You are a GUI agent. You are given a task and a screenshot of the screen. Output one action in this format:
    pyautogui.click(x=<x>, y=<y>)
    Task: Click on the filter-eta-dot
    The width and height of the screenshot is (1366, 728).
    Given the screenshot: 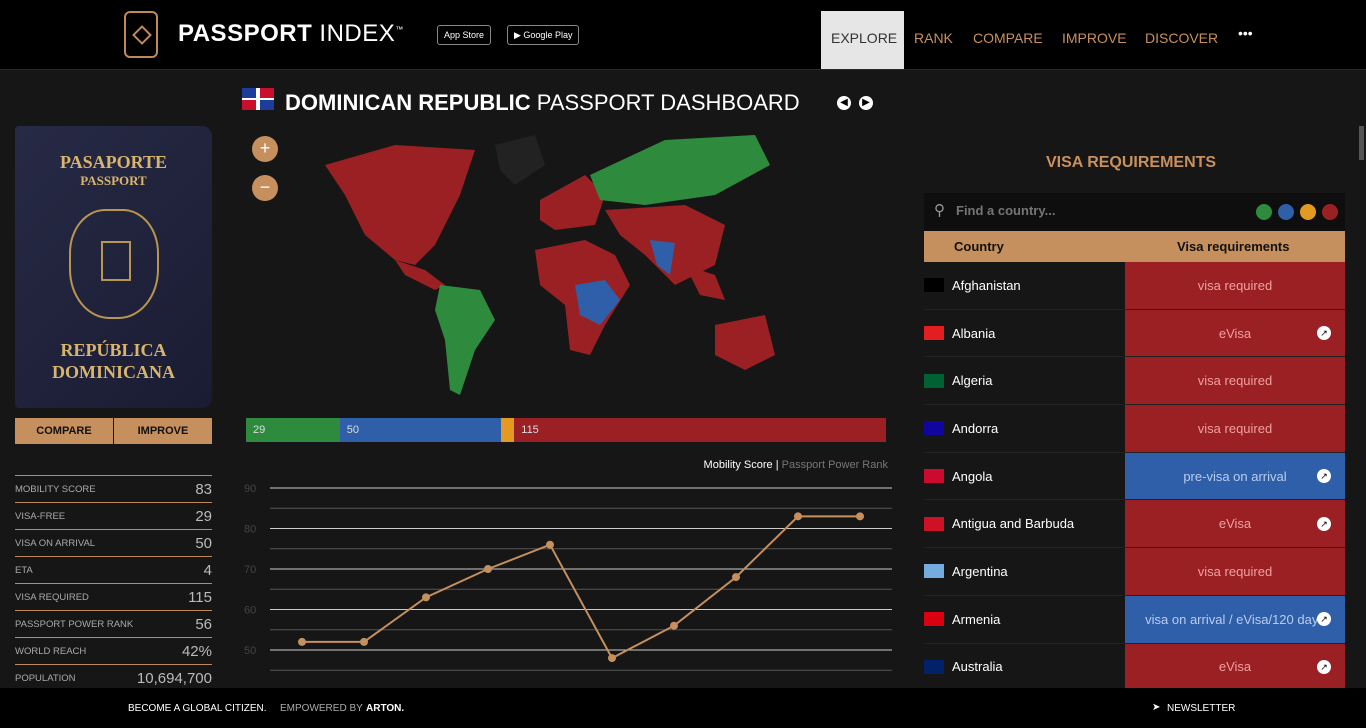 What is the action you would take?
    pyautogui.click(x=1308, y=212)
    